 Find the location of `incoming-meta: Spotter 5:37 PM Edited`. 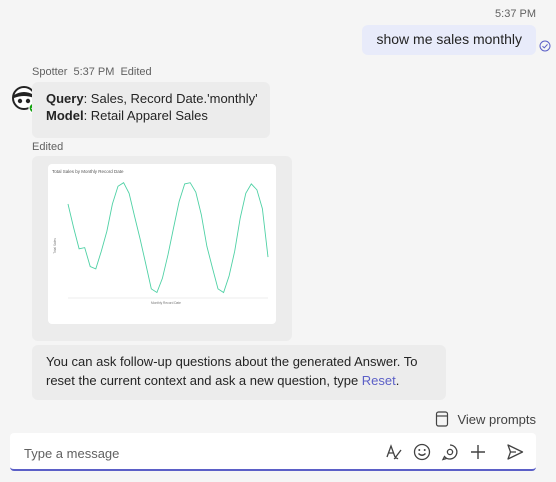

incoming-meta: Spotter 5:37 PM Edited is located at coordinates (95, 72).